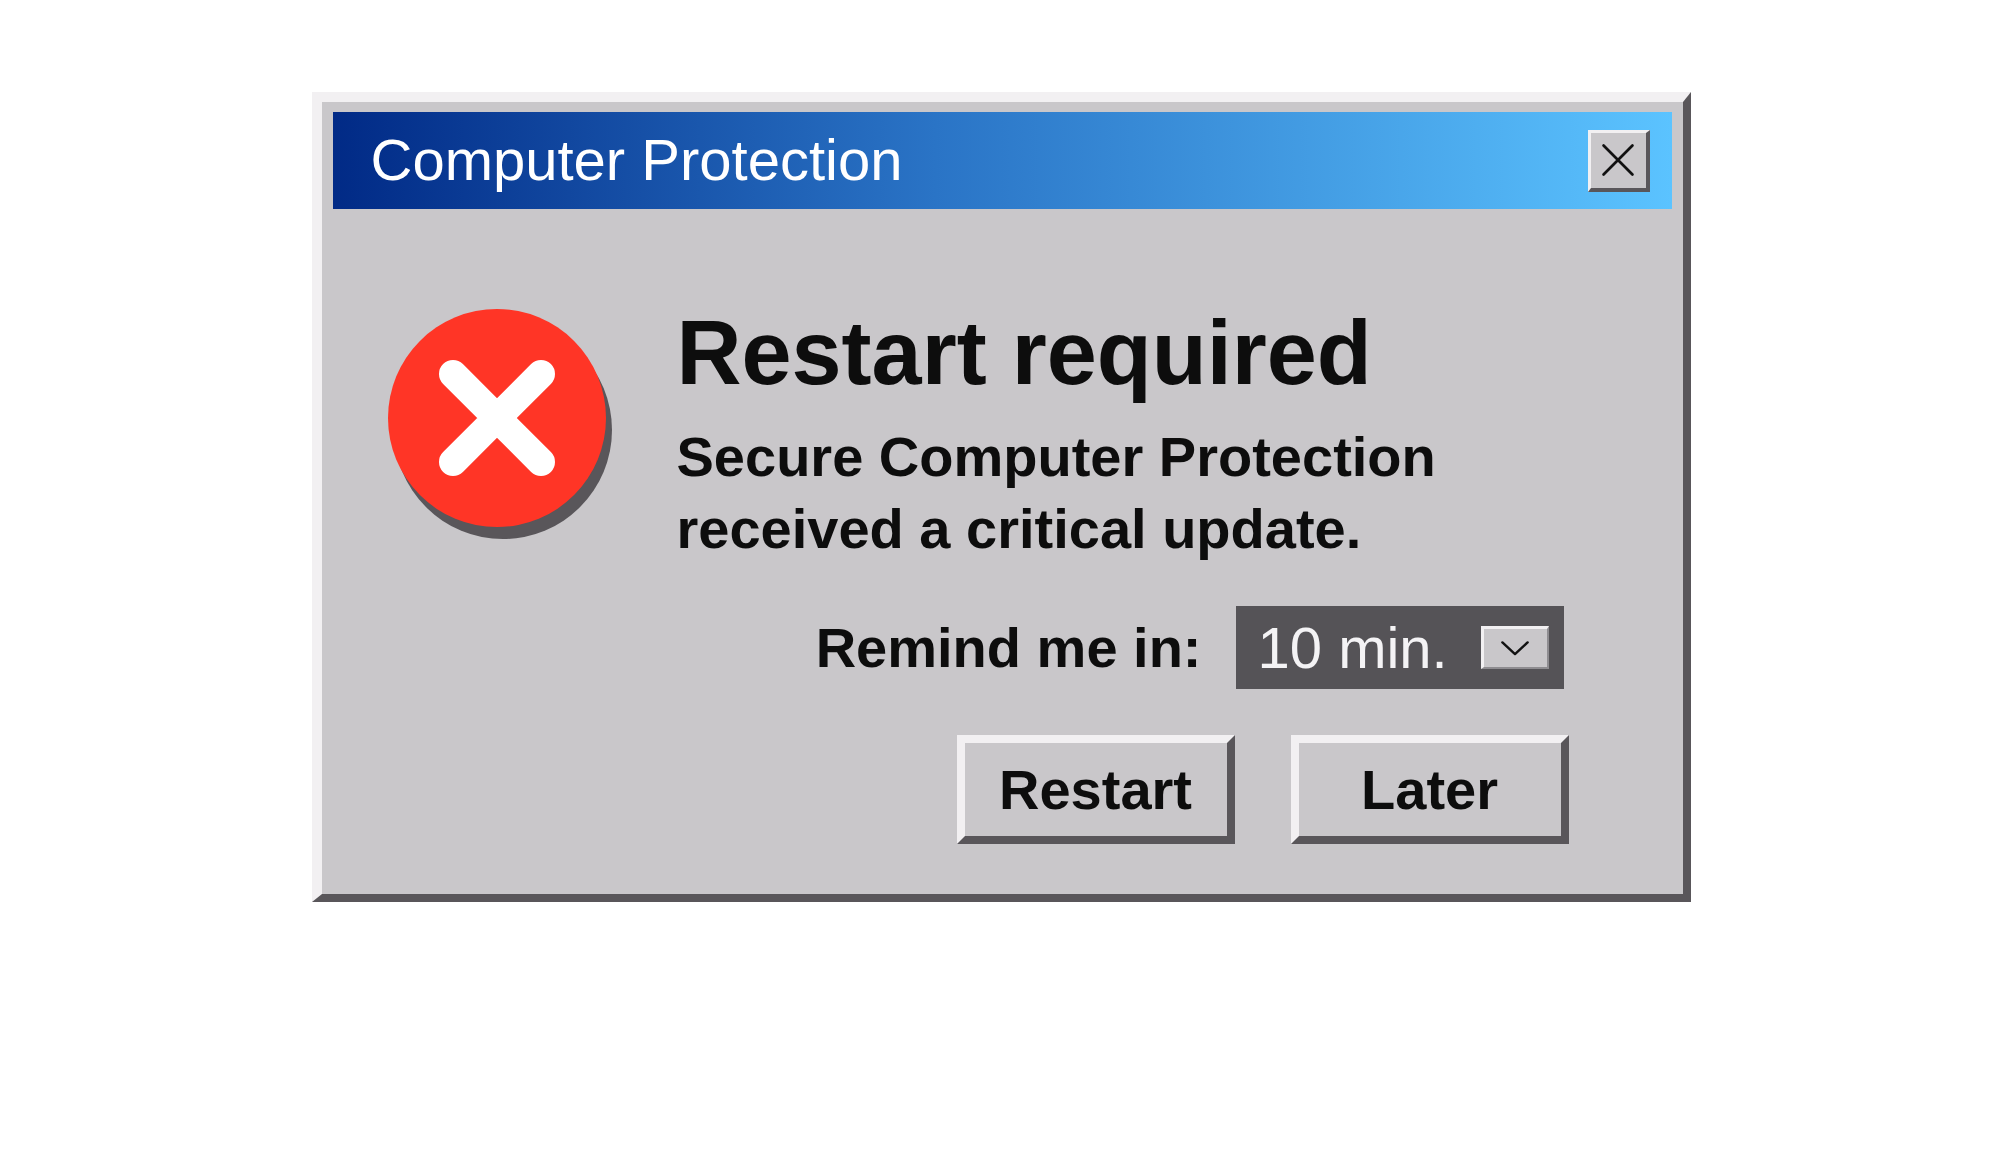 This screenshot has height=1160, width=2000. What do you see at coordinates (1095, 789) in the screenshot?
I see `dialog-button: Restart` at bounding box center [1095, 789].